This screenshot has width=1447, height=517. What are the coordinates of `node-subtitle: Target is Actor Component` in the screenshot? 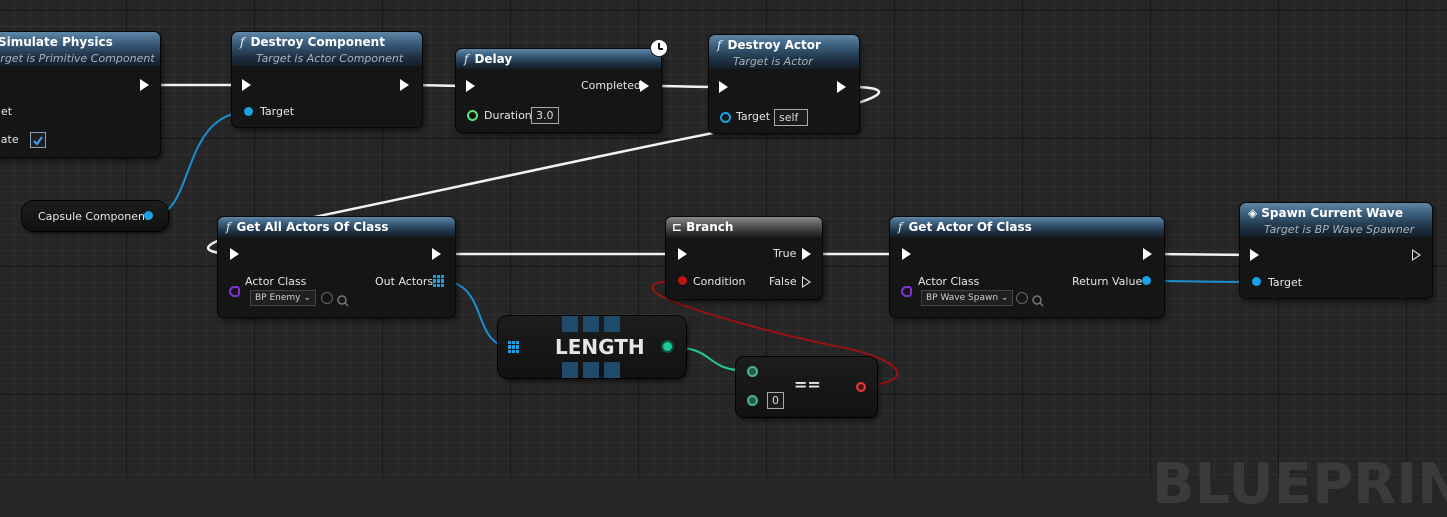 It's located at (330, 58).